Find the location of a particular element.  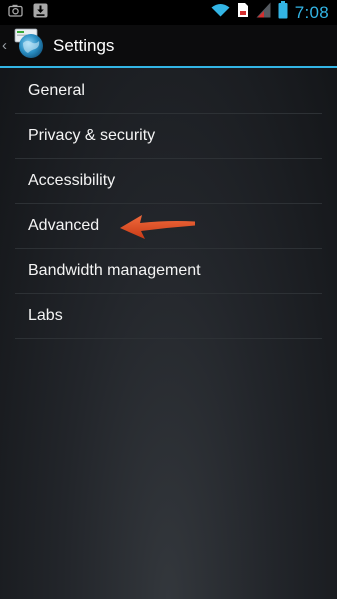

settings-item-general: General is located at coordinates (168, 91).